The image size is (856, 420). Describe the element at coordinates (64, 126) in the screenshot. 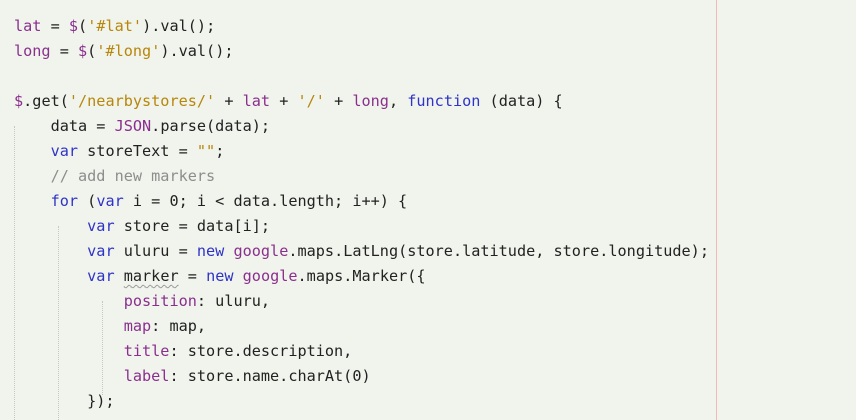

I see `code-token: data =` at that location.